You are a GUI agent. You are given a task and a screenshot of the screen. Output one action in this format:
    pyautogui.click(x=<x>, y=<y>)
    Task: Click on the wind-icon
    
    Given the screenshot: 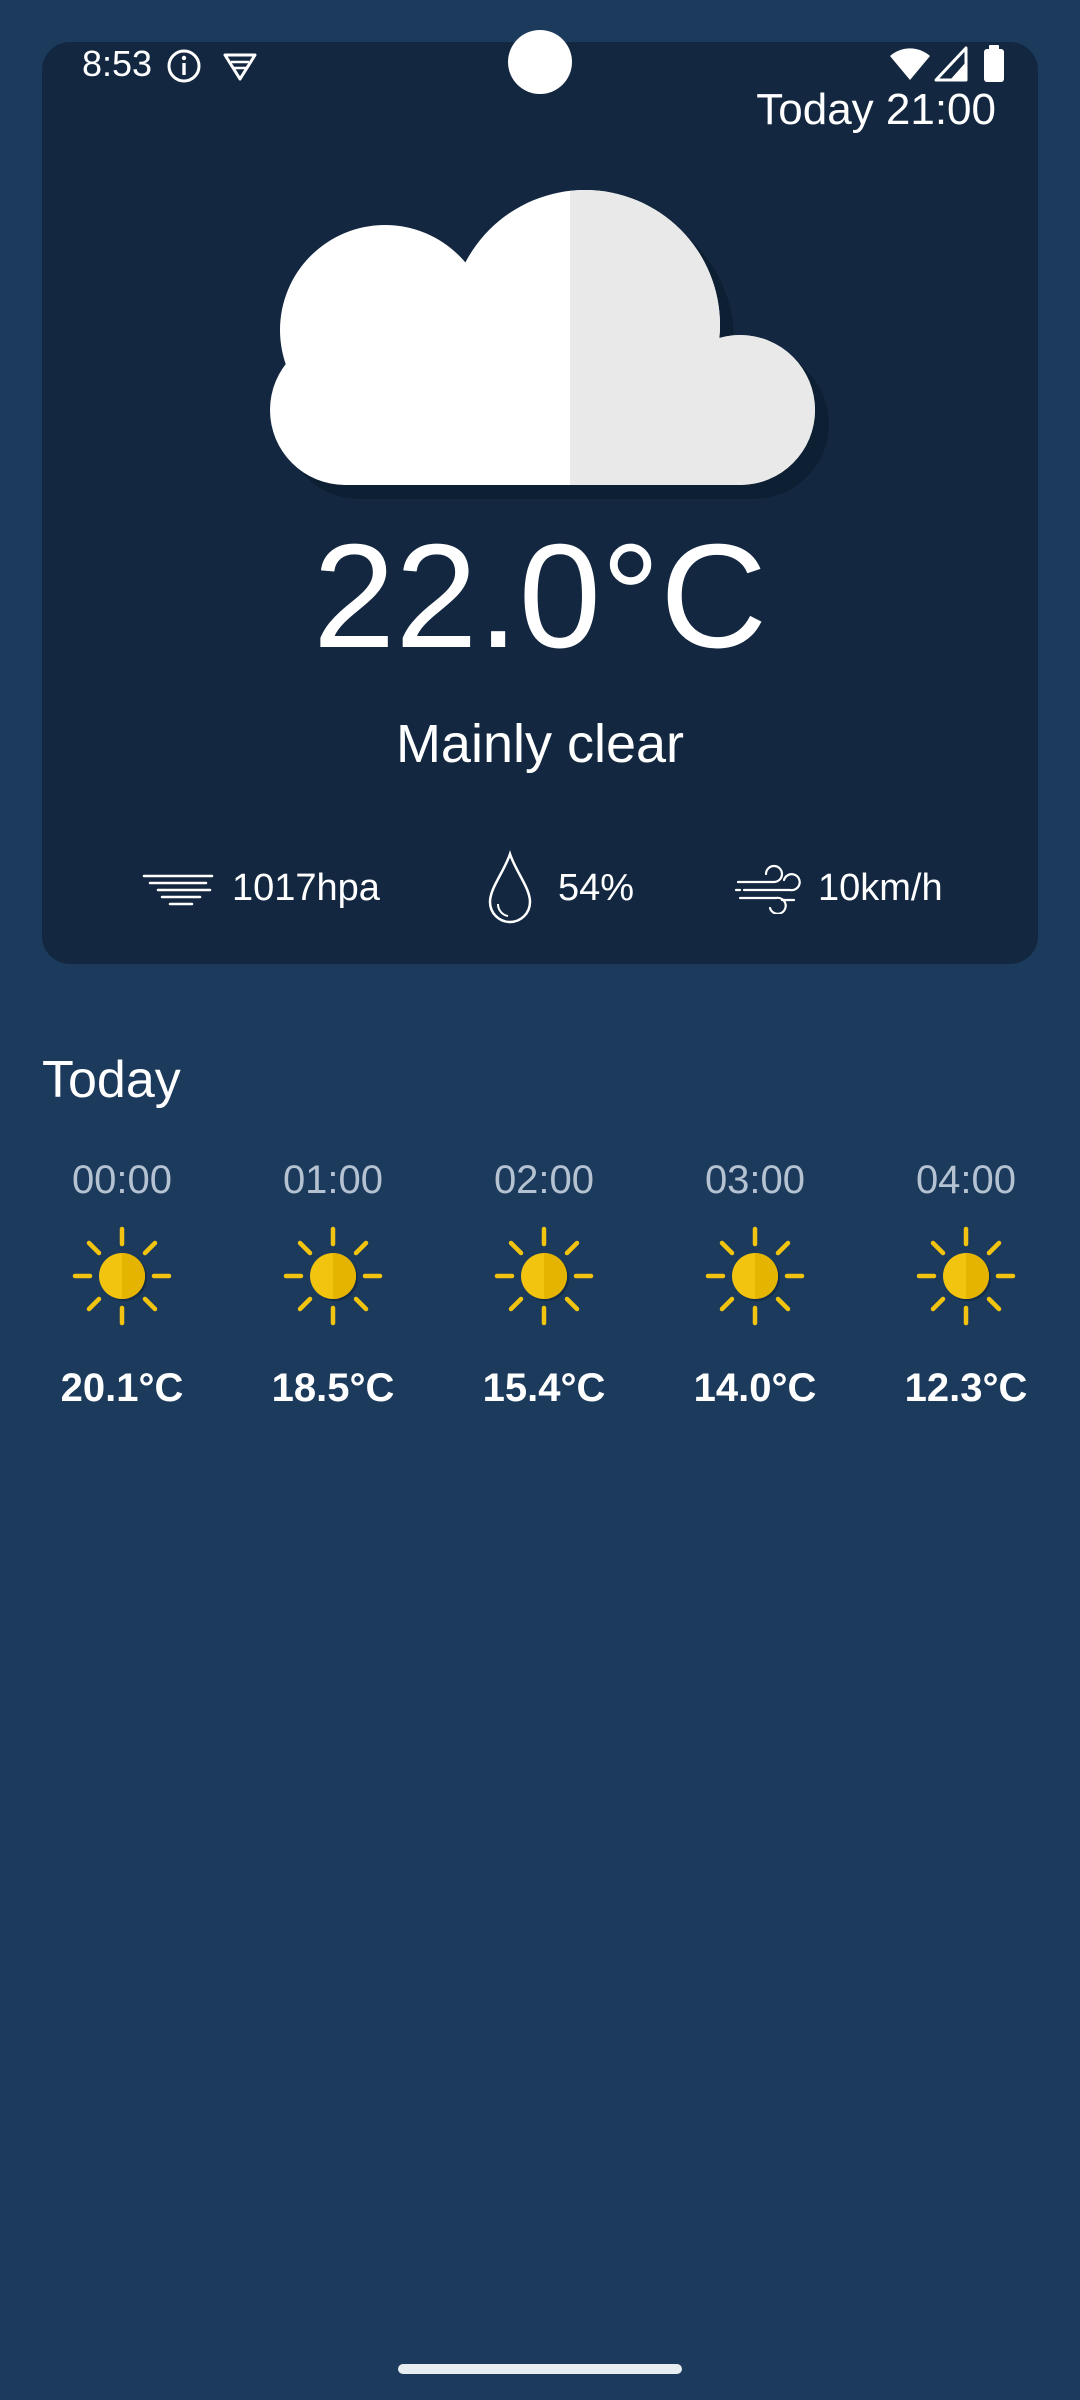 What is the action you would take?
    pyautogui.click(x=767, y=889)
    